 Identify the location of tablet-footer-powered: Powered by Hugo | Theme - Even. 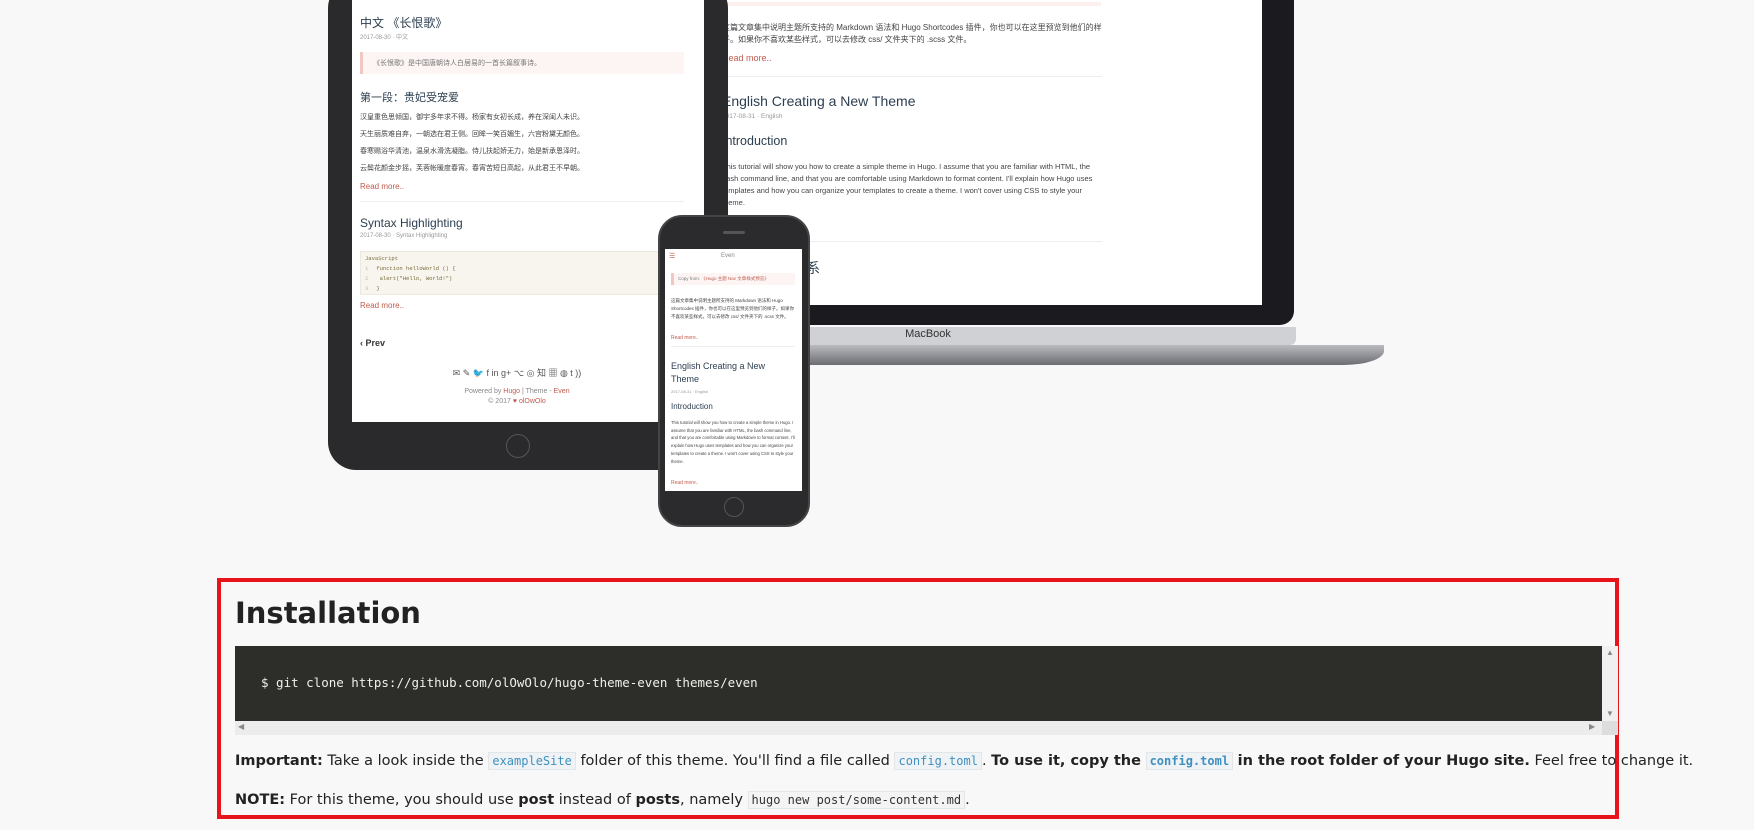
(517, 391).